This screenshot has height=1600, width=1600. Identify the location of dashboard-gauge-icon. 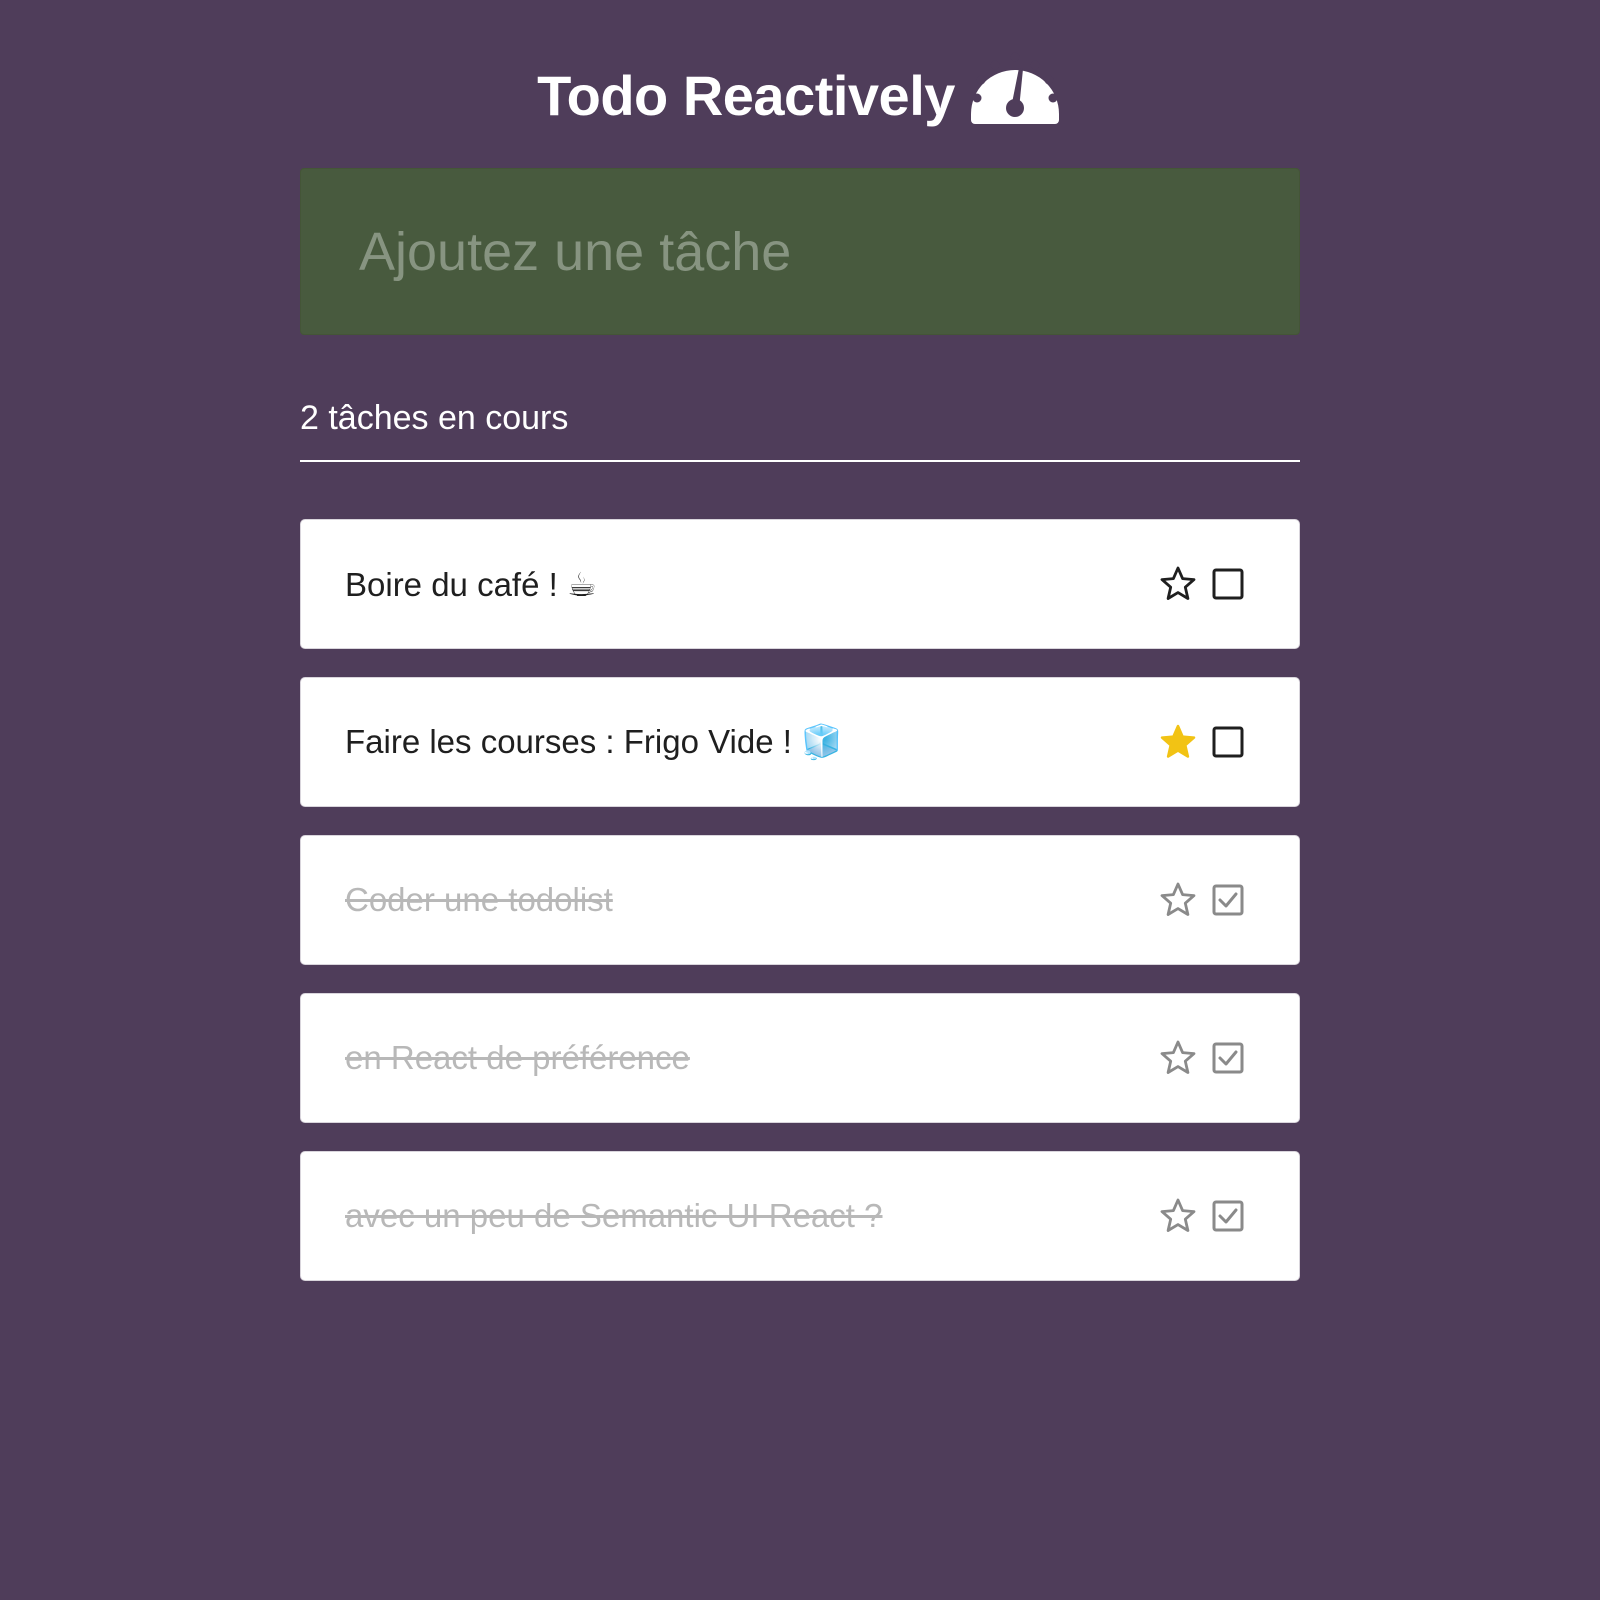
(1014, 88).